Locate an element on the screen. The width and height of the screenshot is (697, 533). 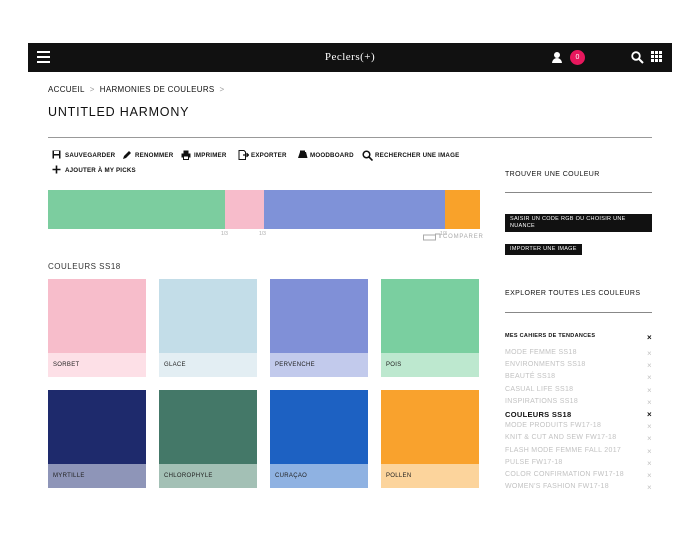
color-swatch: SORBET is located at coordinates (97, 328).